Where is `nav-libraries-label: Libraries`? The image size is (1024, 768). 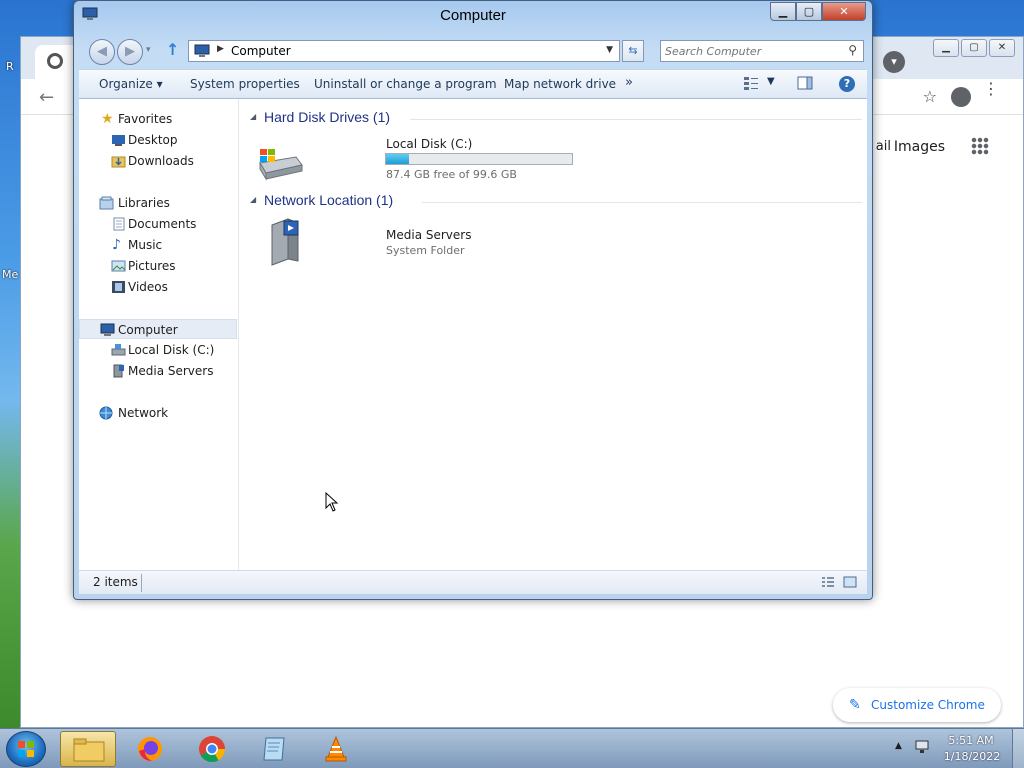 nav-libraries-label: Libraries is located at coordinates (144, 203).